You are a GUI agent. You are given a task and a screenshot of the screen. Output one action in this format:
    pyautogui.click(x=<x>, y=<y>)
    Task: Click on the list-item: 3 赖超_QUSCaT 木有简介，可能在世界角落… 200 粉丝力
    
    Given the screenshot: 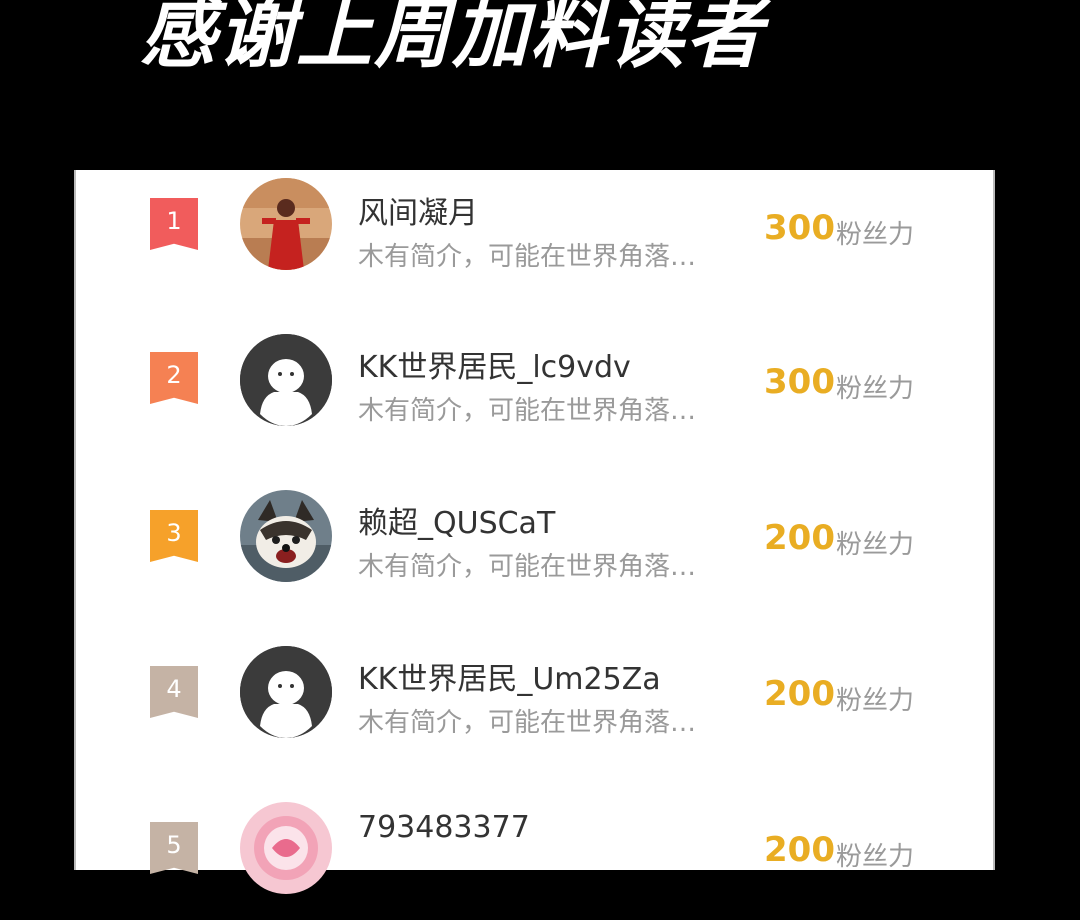 What is the action you would take?
    pyautogui.click(x=534, y=548)
    